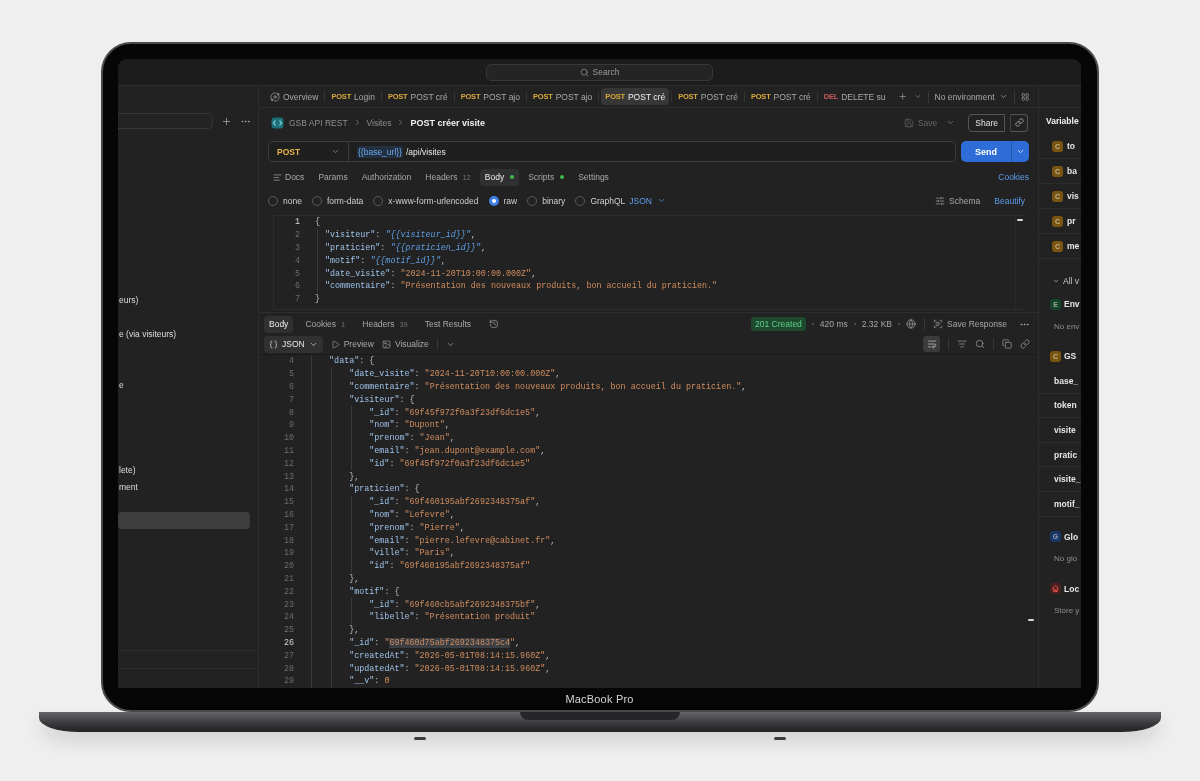  What do you see at coordinates (288, 438) in the screenshot?
I see `line-number: 10` at bounding box center [288, 438].